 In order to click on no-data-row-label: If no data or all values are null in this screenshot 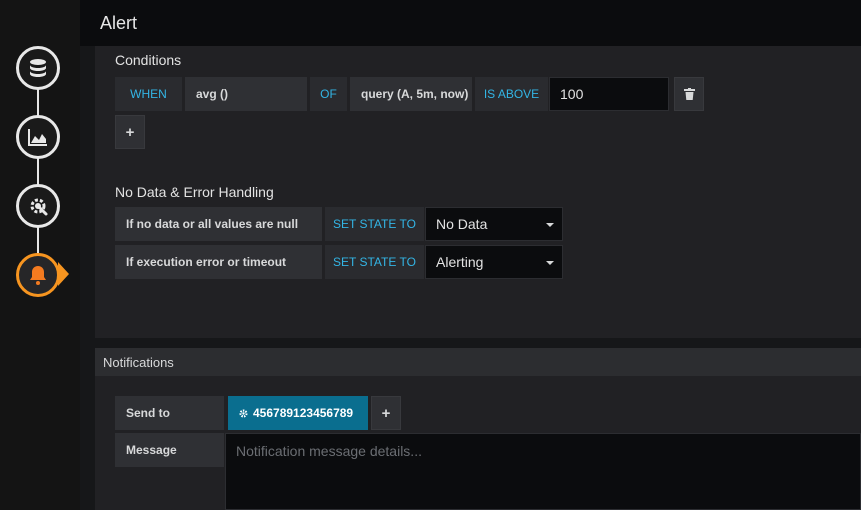, I will do `click(218, 224)`.